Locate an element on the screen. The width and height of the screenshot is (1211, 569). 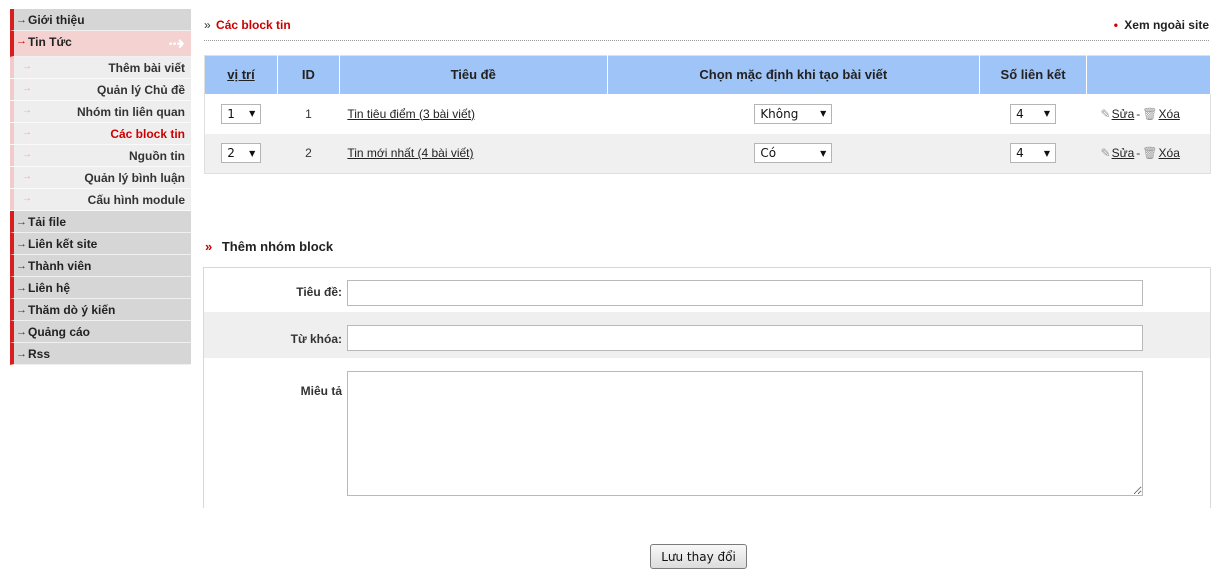
keyword-input is located at coordinates (745, 338).